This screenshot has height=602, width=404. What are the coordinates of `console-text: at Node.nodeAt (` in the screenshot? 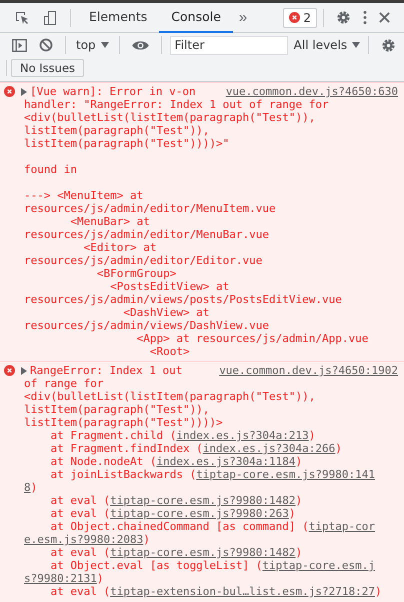 It's located at (102, 461).